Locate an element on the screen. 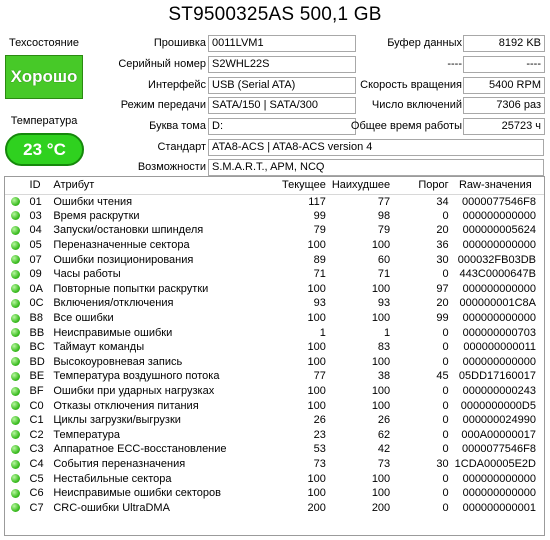 This screenshot has width=550, height=540. blank-field: ---- is located at coordinates (504, 64).